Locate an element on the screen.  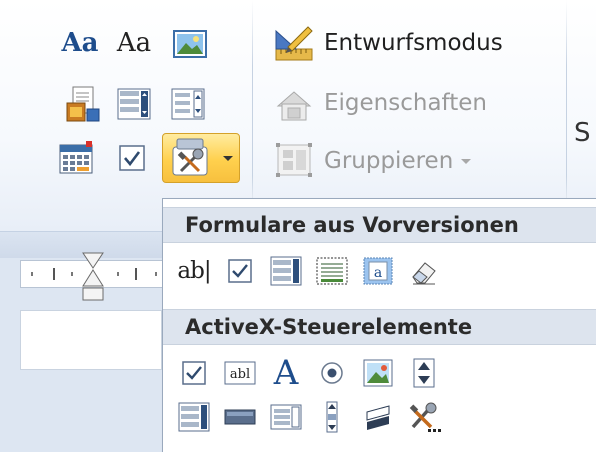
rich-text-control-button: Aa is located at coordinates (80, 43).